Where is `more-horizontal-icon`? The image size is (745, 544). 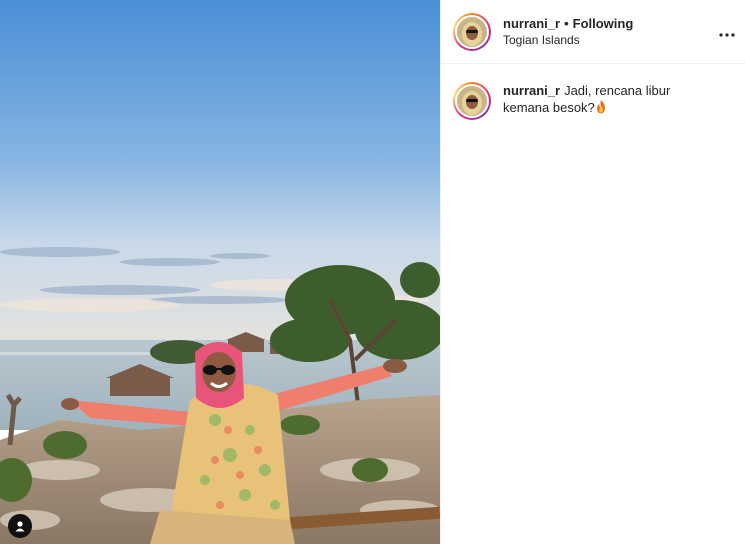
more-horizontal-icon is located at coordinates (727, 31).